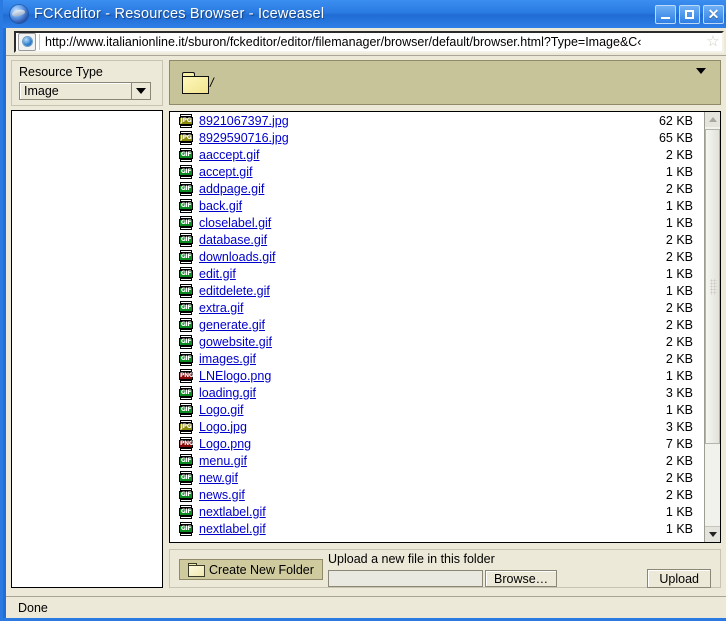 The image size is (726, 621). I want to click on create-new-folder-button: Create New Folder, so click(251, 569).